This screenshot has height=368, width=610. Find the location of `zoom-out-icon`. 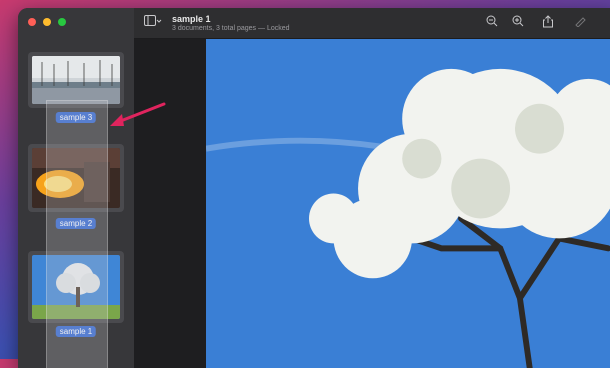

zoom-out-icon is located at coordinates (492, 22).